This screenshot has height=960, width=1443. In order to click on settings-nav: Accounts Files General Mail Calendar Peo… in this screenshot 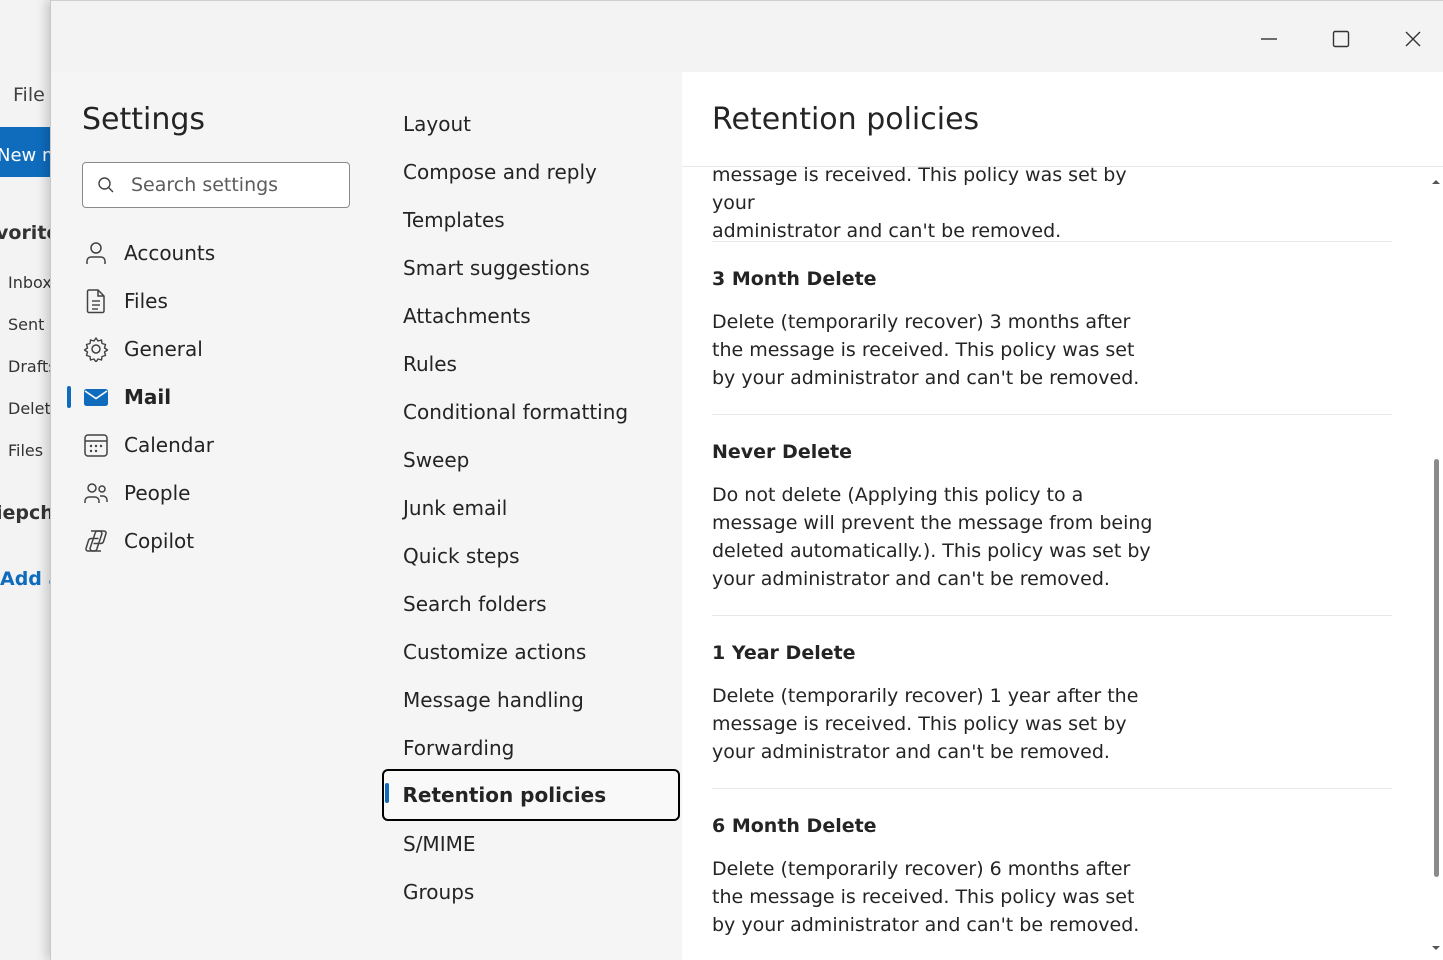, I will do `click(216, 397)`.